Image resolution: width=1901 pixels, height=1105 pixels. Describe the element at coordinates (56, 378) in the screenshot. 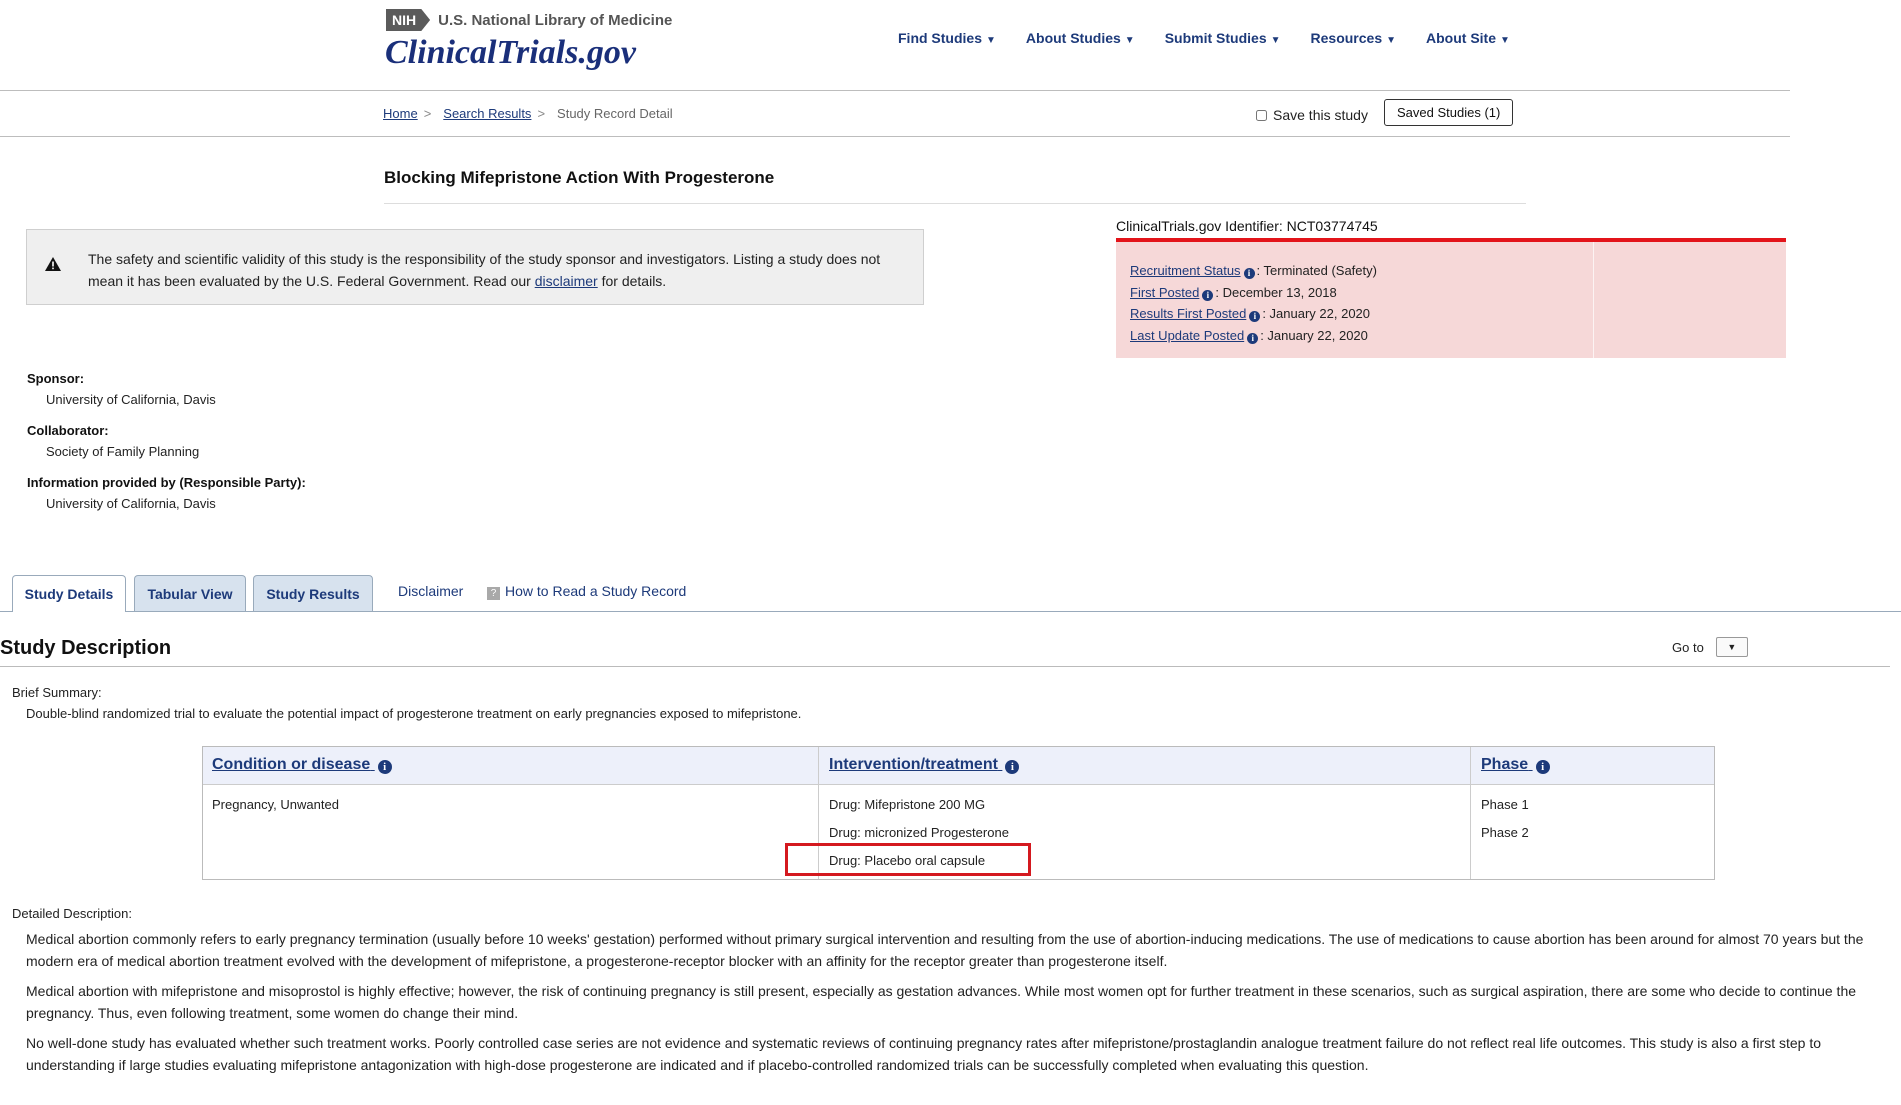

I see `sponsor-label: Sponsor:` at that location.